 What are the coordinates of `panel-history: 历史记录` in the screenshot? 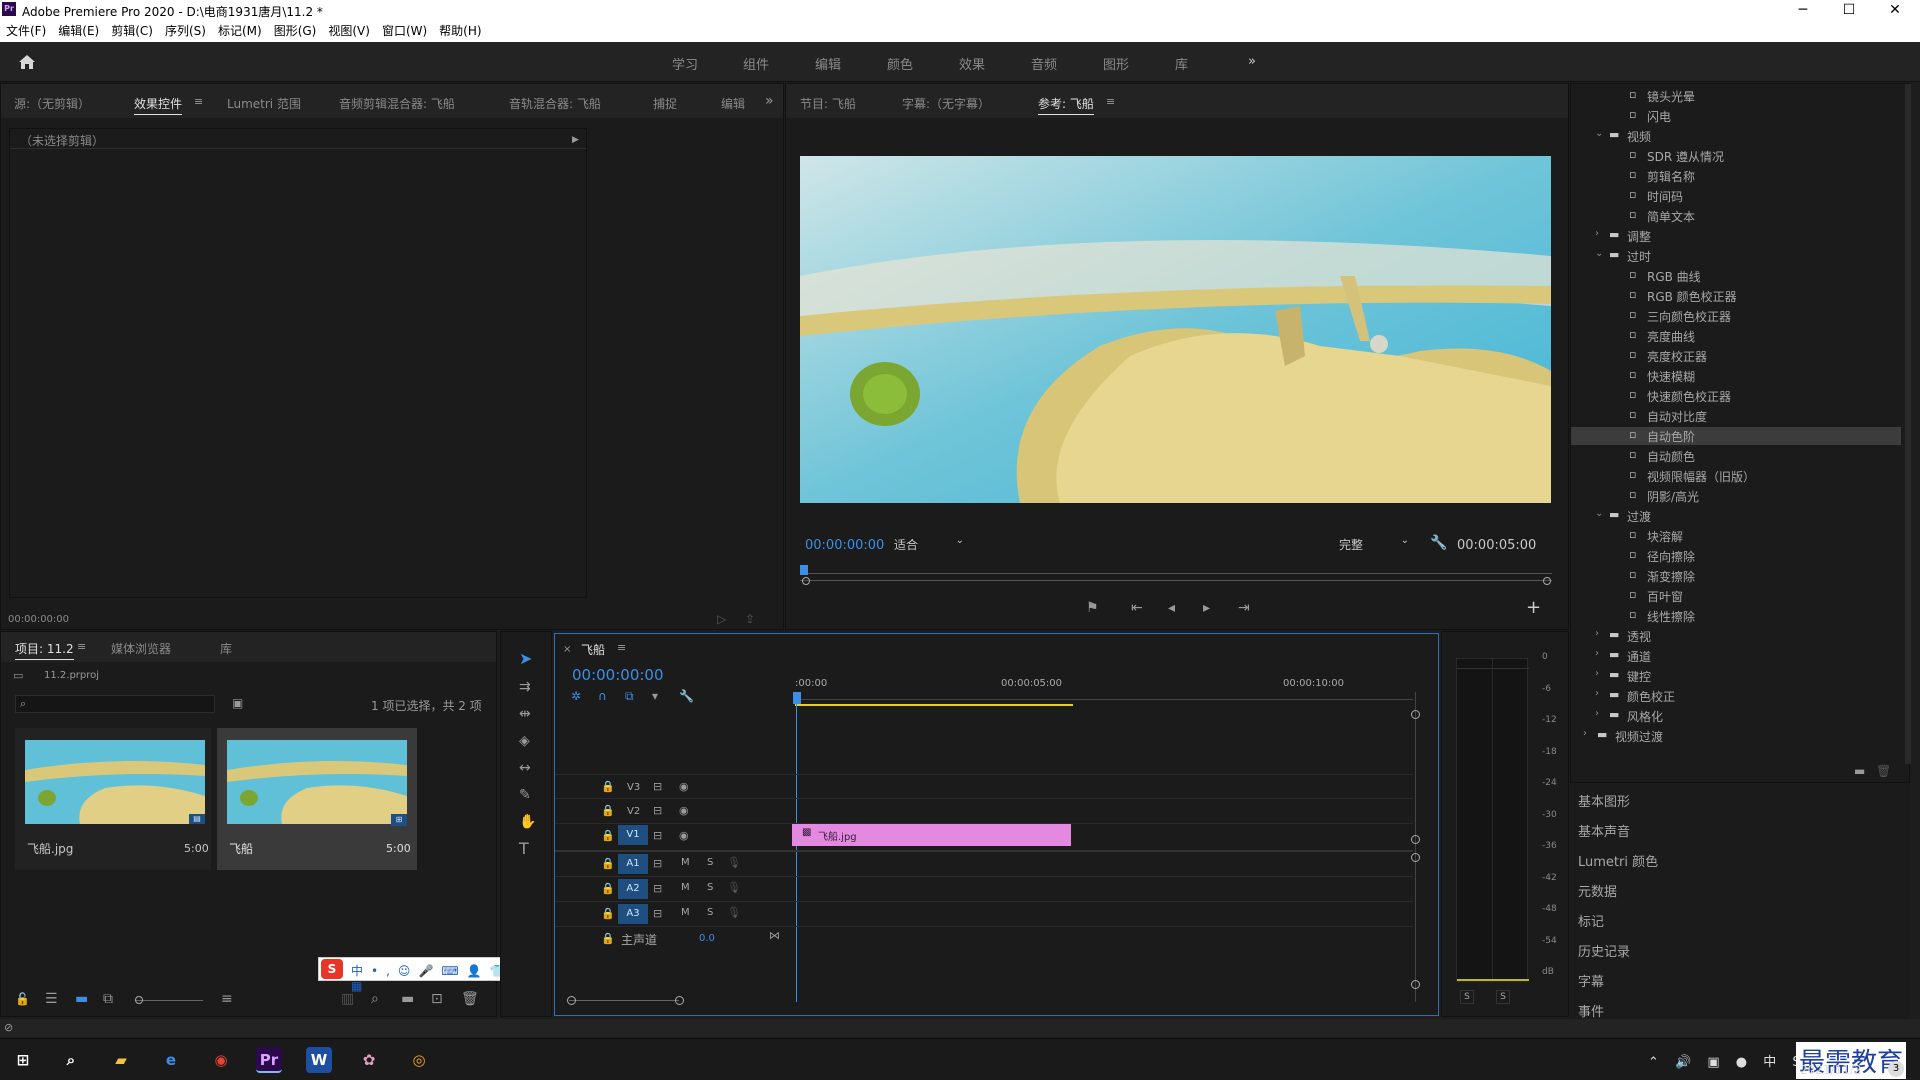 It's located at (1604, 950).